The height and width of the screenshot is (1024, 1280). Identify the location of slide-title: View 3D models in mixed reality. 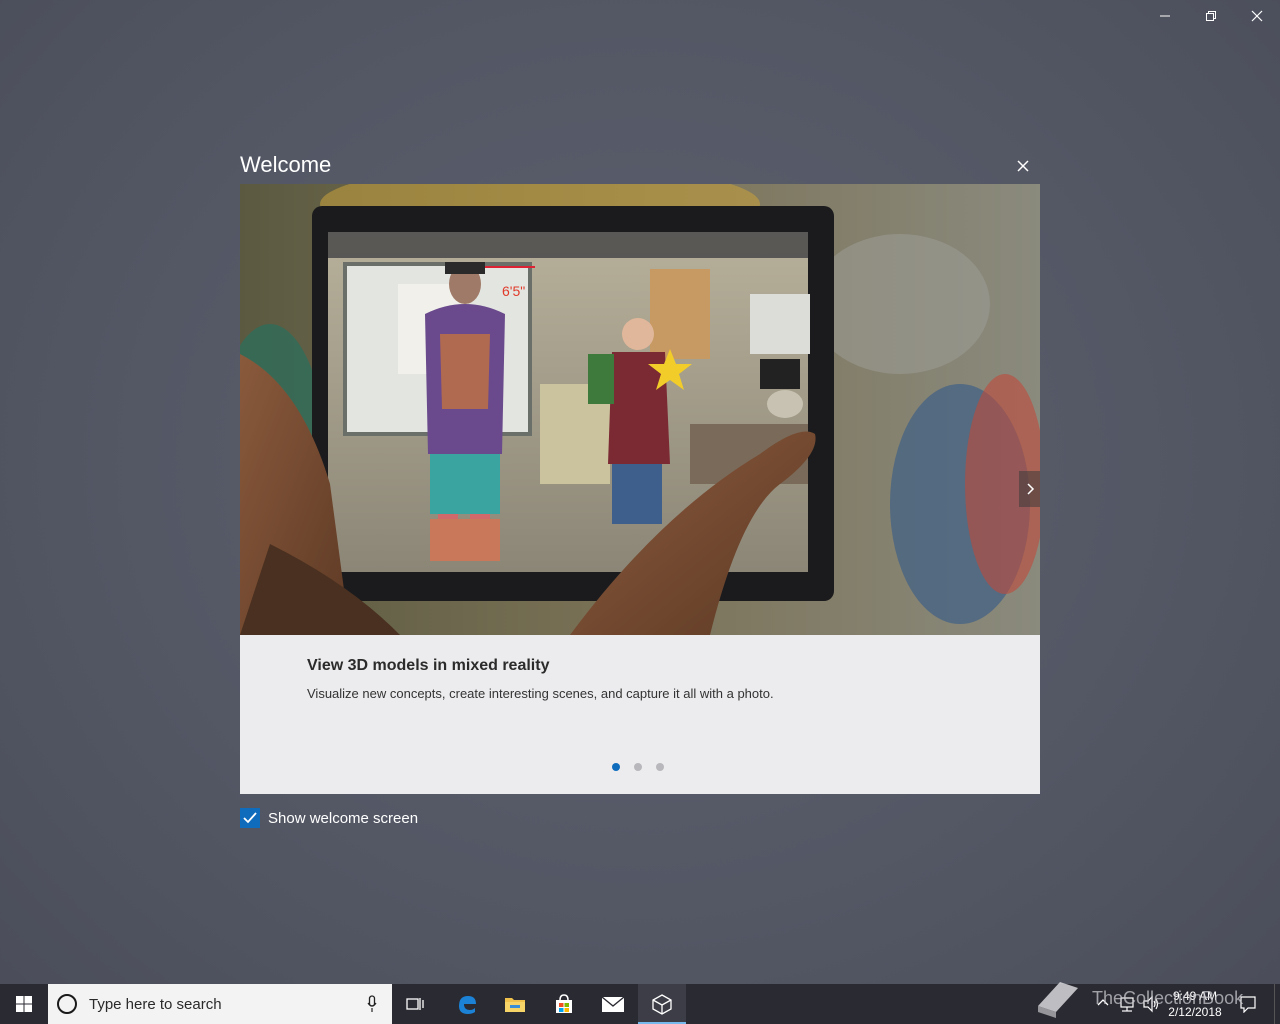
(428, 665).